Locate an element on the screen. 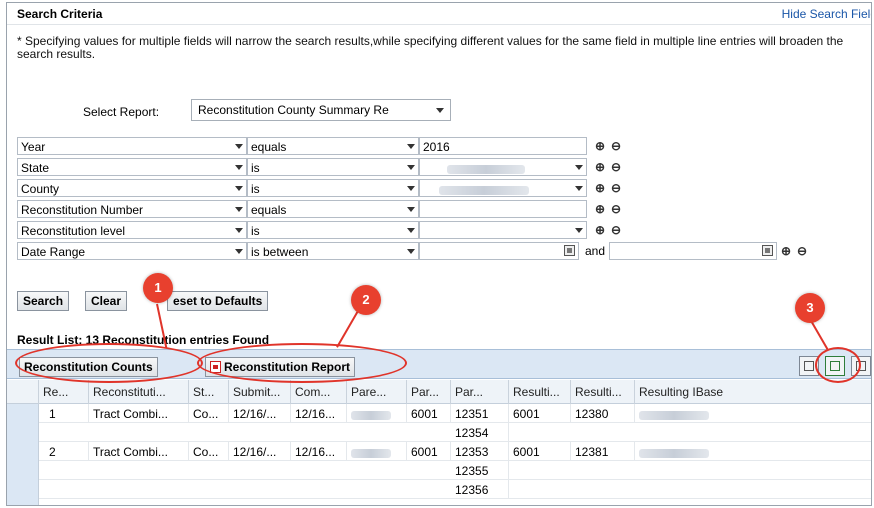 This screenshot has height=508, width=874. table-cell: 12355 is located at coordinates (480, 470).